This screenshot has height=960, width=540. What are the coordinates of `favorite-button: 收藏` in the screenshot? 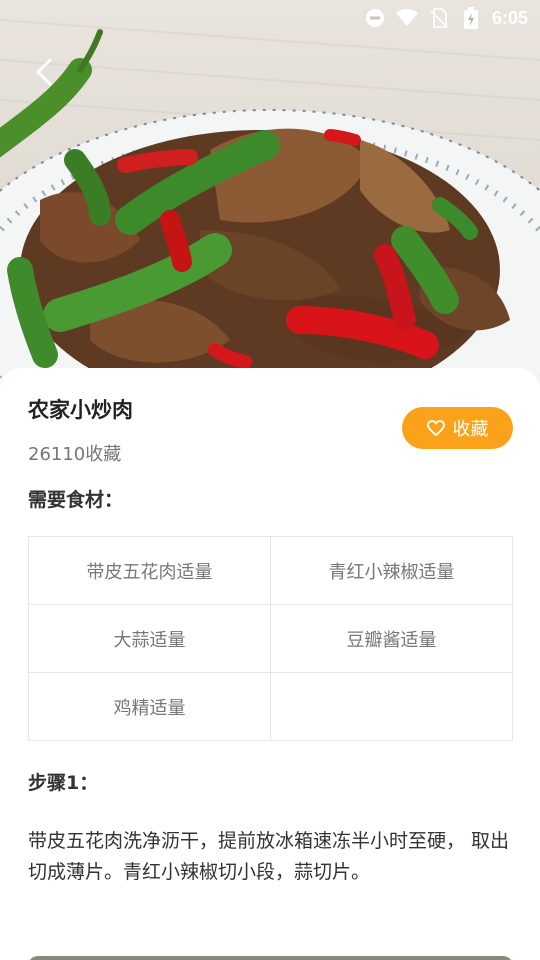 It's located at (457, 428).